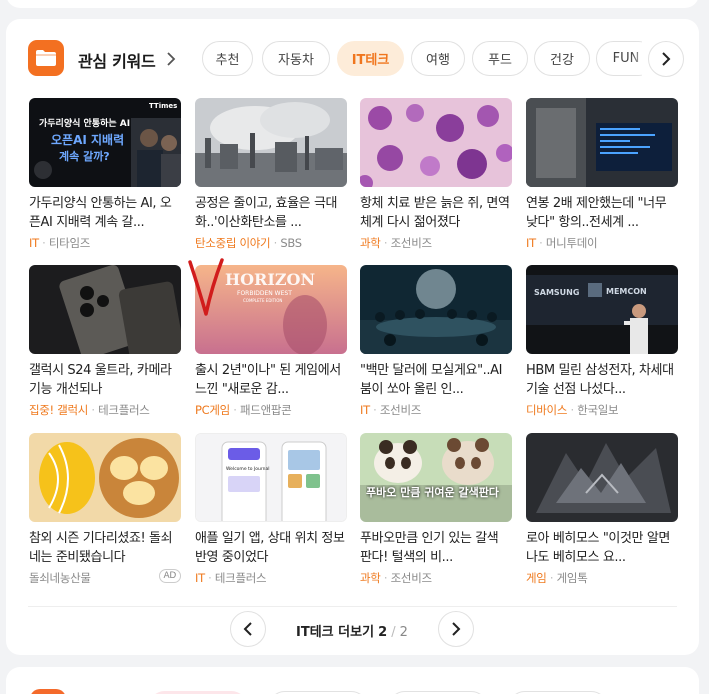 This screenshot has height=694, width=709. I want to click on article-thumbnail: 푸바오 만큼 귀여운 갈색판다, so click(436, 477).